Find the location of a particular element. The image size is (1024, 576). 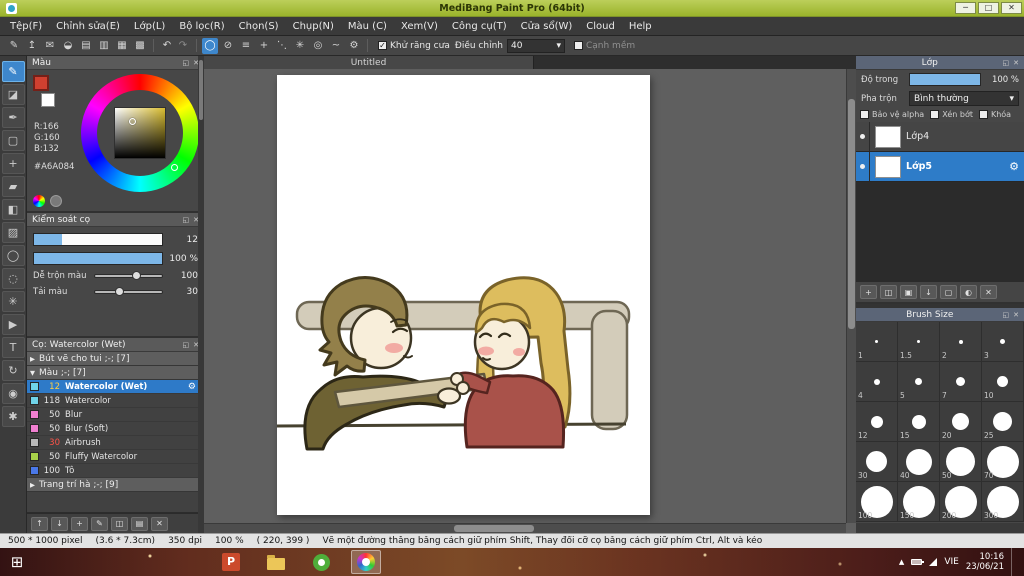

brush-size-200: 200 is located at coordinates (961, 502).